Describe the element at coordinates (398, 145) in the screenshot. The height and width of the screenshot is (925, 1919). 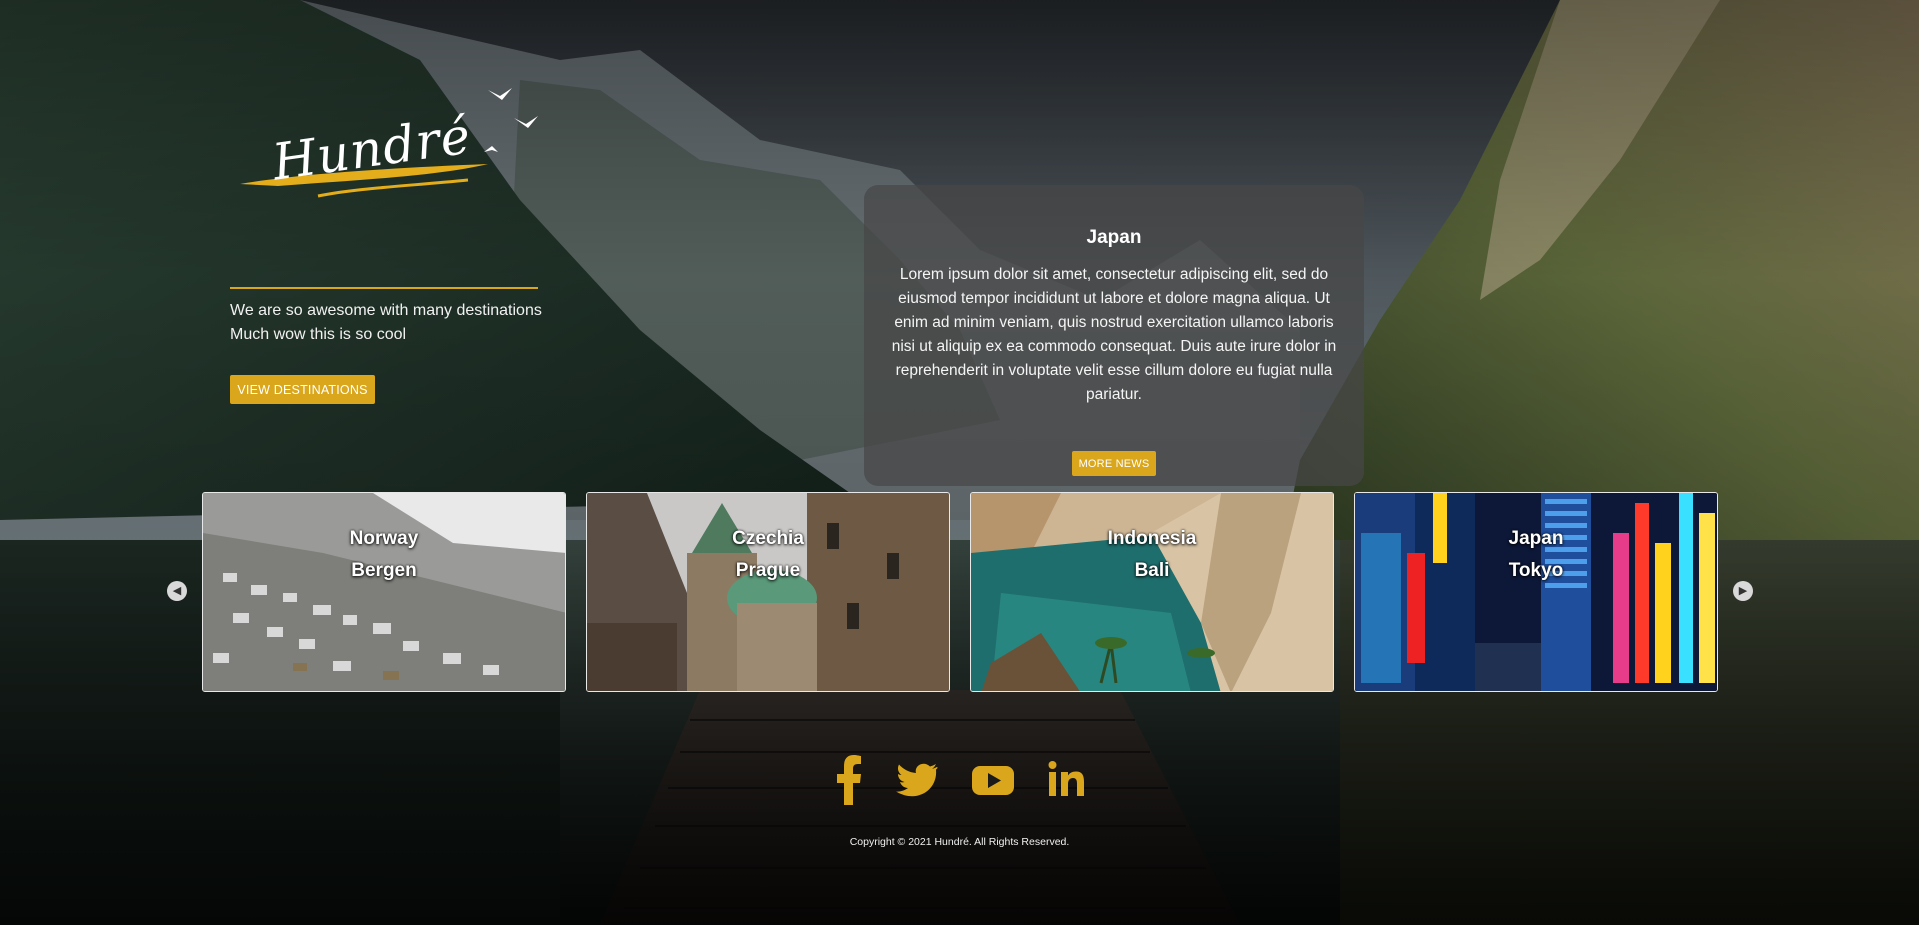
I see `brand-logo: Hundré` at that location.